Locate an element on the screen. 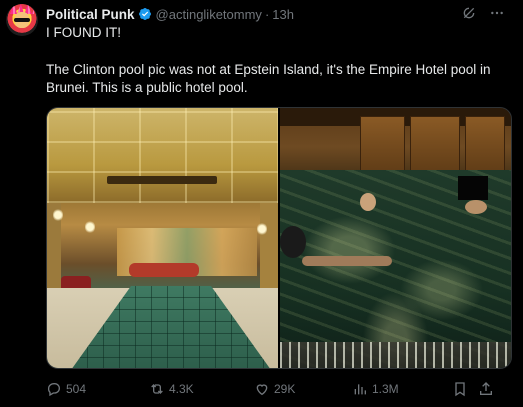  reply-count: 504 is located at coordinates (76, 389).